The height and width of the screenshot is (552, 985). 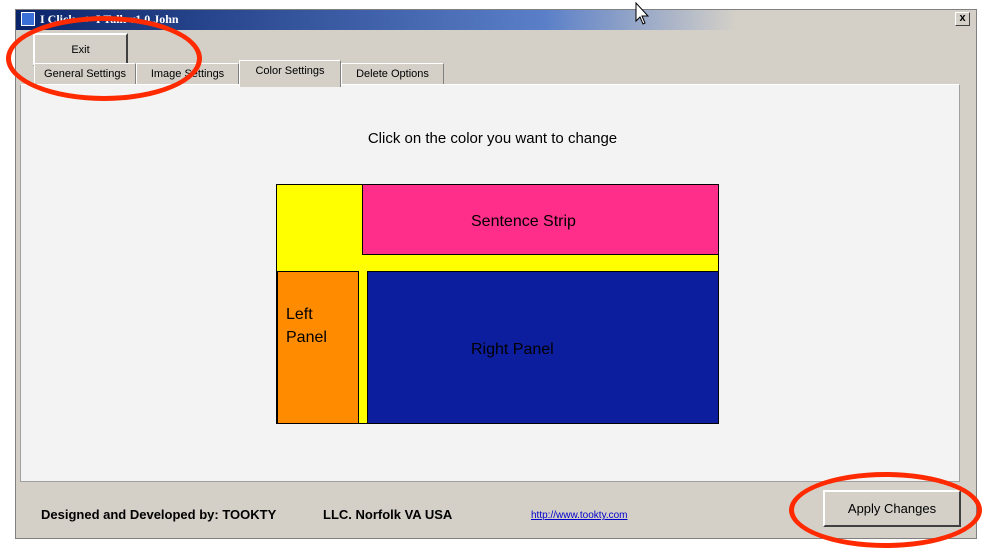 I want to click on exit-button: Exit, so click(x=80, y=49).